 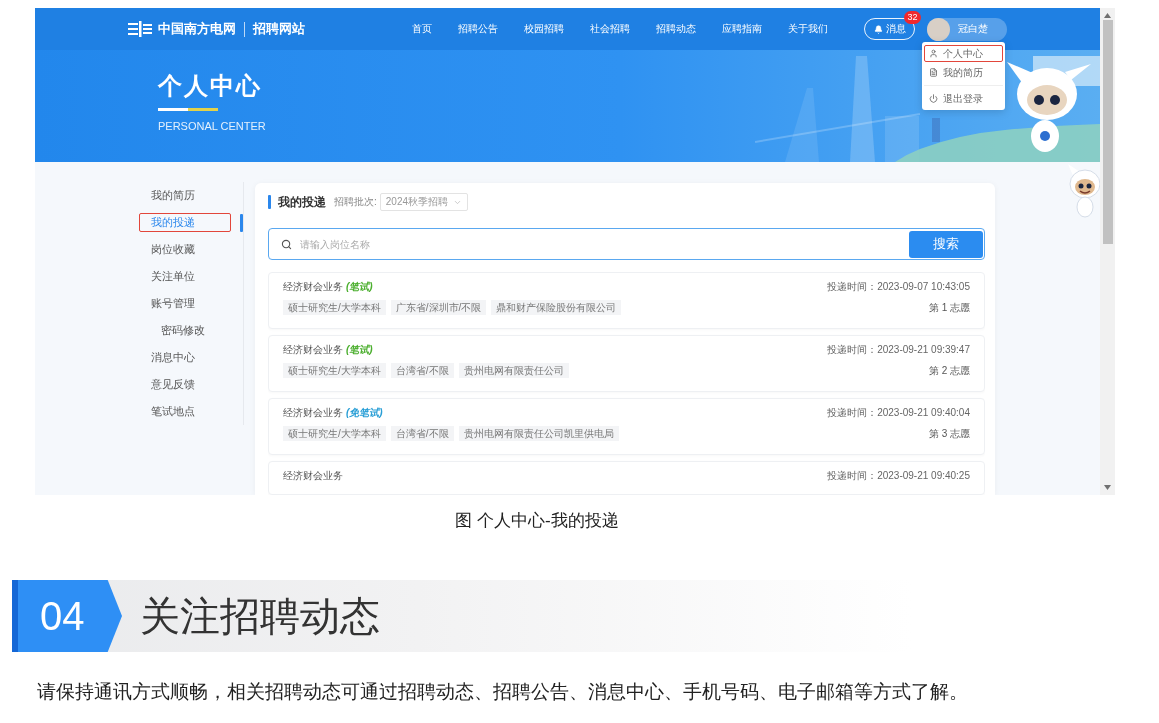 What do you see at coordinates (185, 357) in the screenshot?
I see `sidebar-item: 消息中心` at bounding box center [185, 357].